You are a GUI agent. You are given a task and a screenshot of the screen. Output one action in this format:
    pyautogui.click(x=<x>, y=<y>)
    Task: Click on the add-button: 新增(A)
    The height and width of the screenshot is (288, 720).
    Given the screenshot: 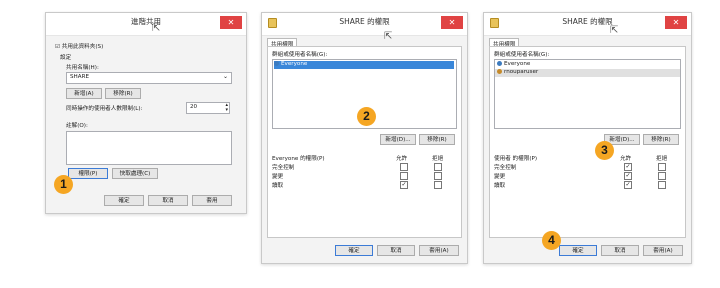 What is the action you would take?
    pyautogui.click(x=84, y=93)
    